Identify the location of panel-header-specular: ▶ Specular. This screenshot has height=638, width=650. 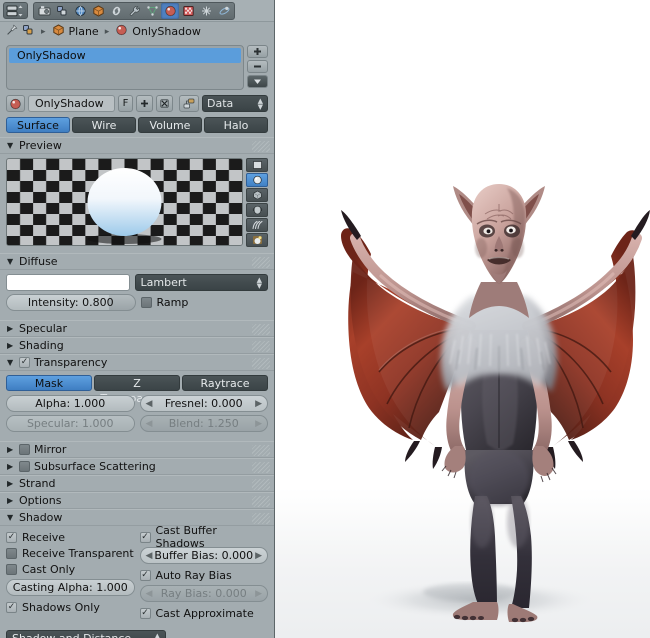
(137, 328).